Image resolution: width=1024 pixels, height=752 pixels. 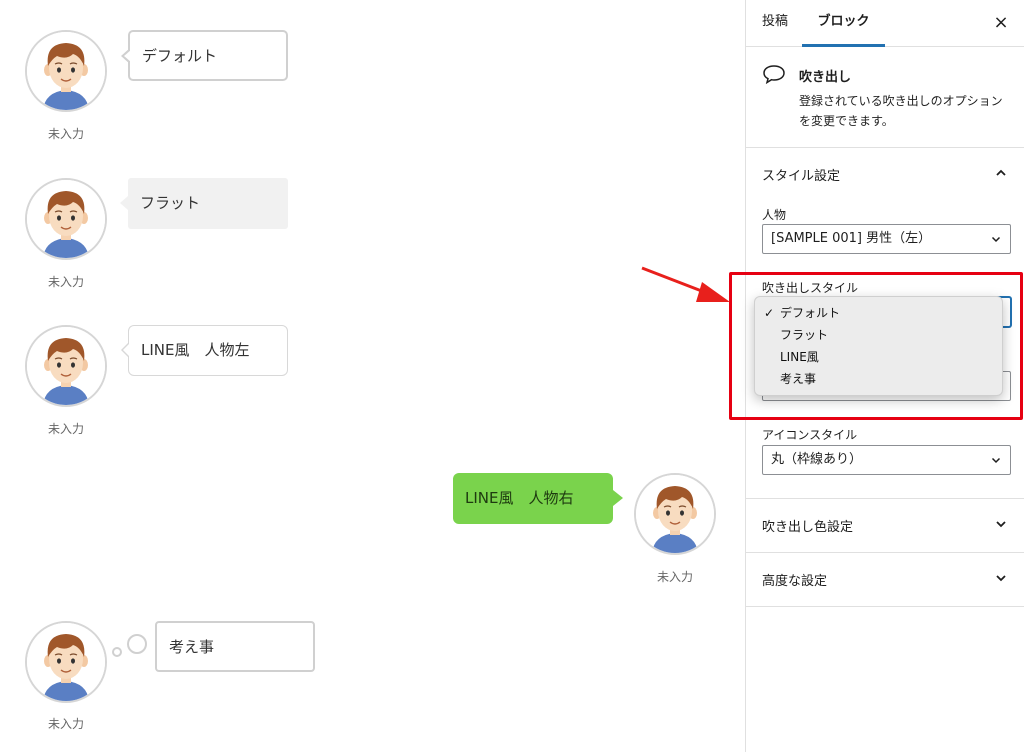 What do you see at coordinates (885, 579) in the screenshot?
I see `panel-advanced-settings: 高度な設定` at bounding box center [885, 579].